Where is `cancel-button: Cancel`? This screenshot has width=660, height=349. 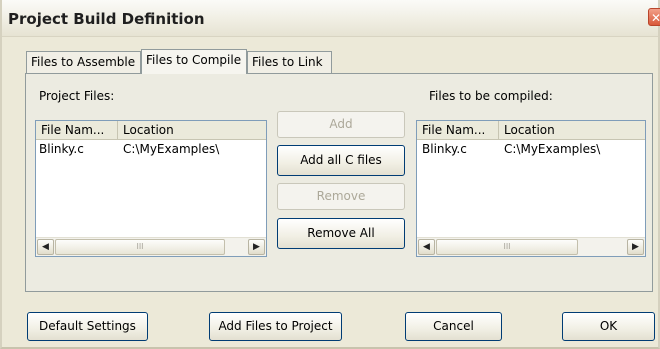 cancel-button: Cancel is located at coordinates (453, 326).